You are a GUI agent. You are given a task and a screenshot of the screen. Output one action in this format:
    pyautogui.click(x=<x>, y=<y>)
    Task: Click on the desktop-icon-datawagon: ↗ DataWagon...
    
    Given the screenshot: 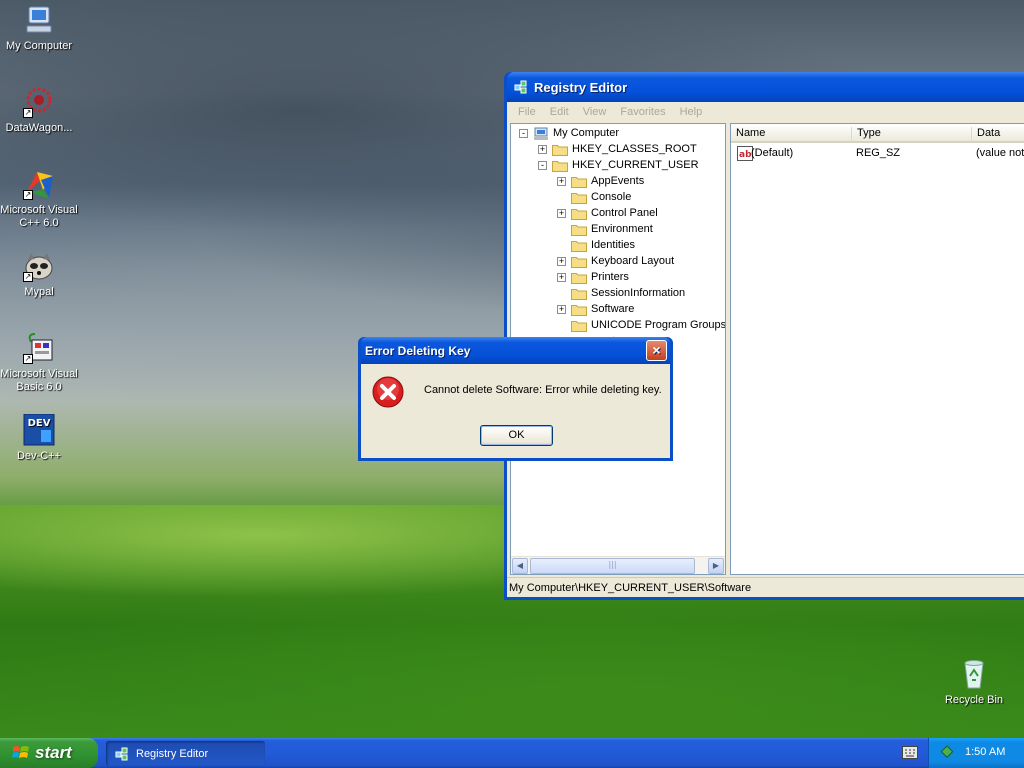 What is the action you would take?
    pyautogui.click(x=39, y=110)
    